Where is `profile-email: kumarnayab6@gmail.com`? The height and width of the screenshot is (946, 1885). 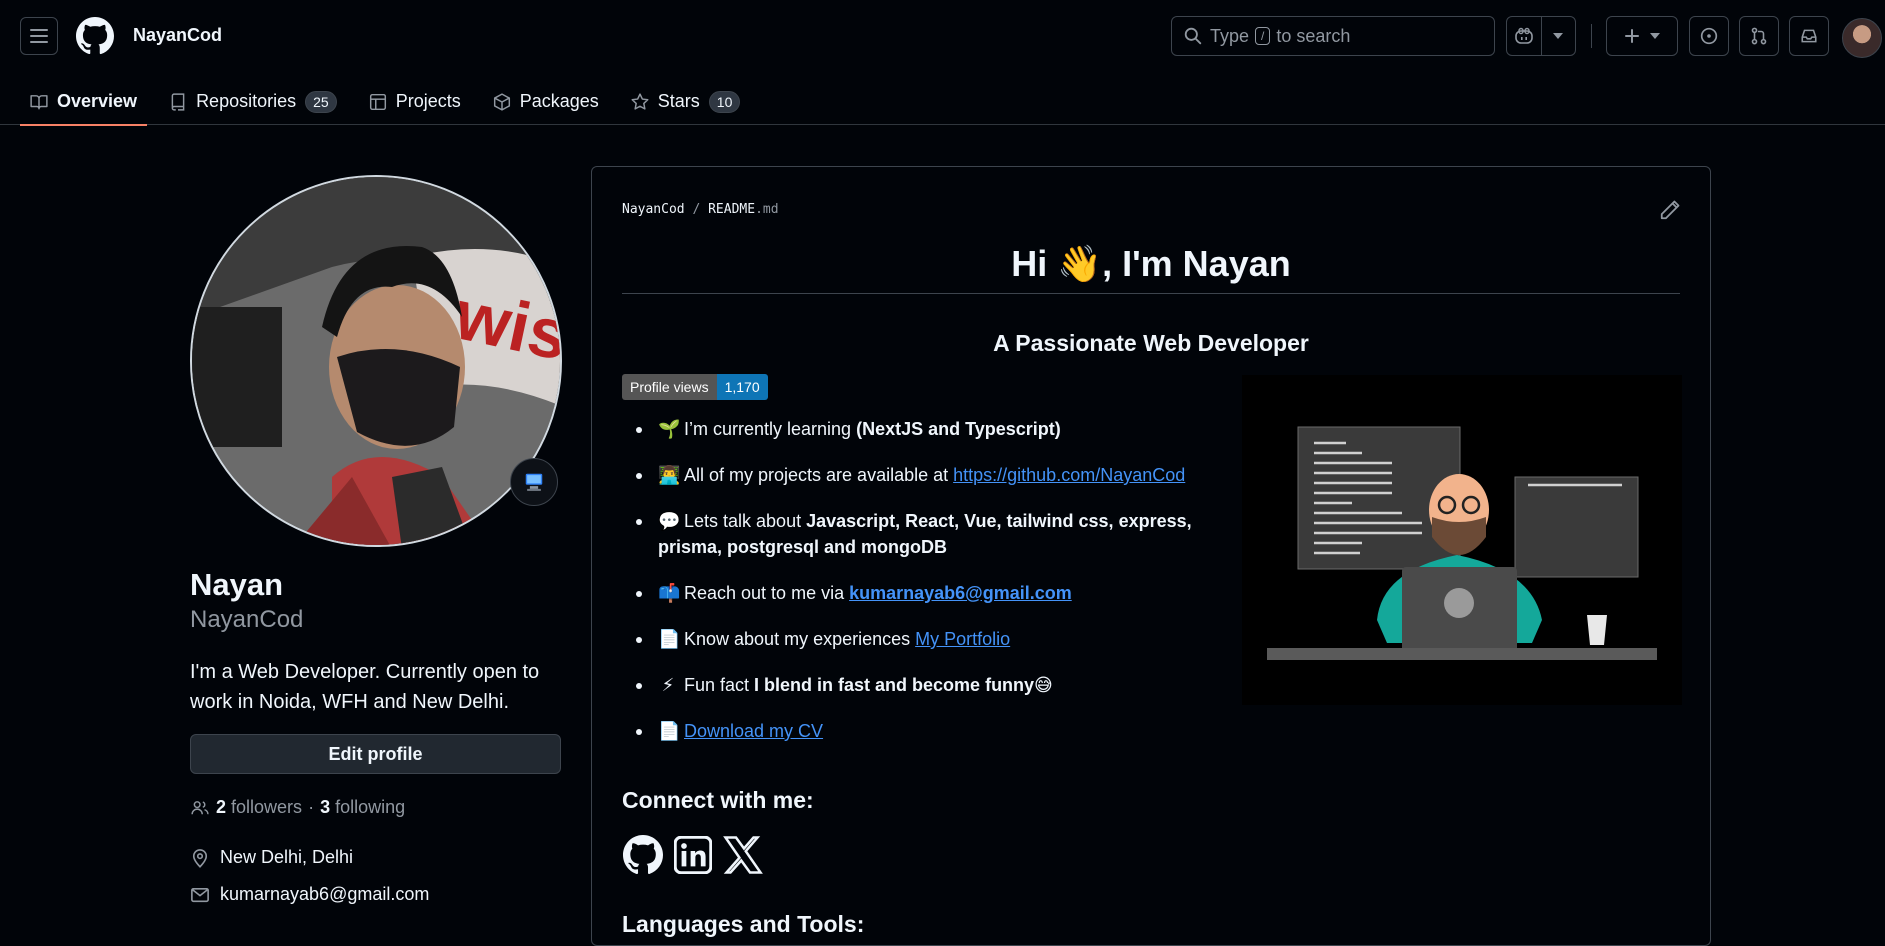 profile-email: kumarnayab6@gmail.com is located at coordinates (309, 894).